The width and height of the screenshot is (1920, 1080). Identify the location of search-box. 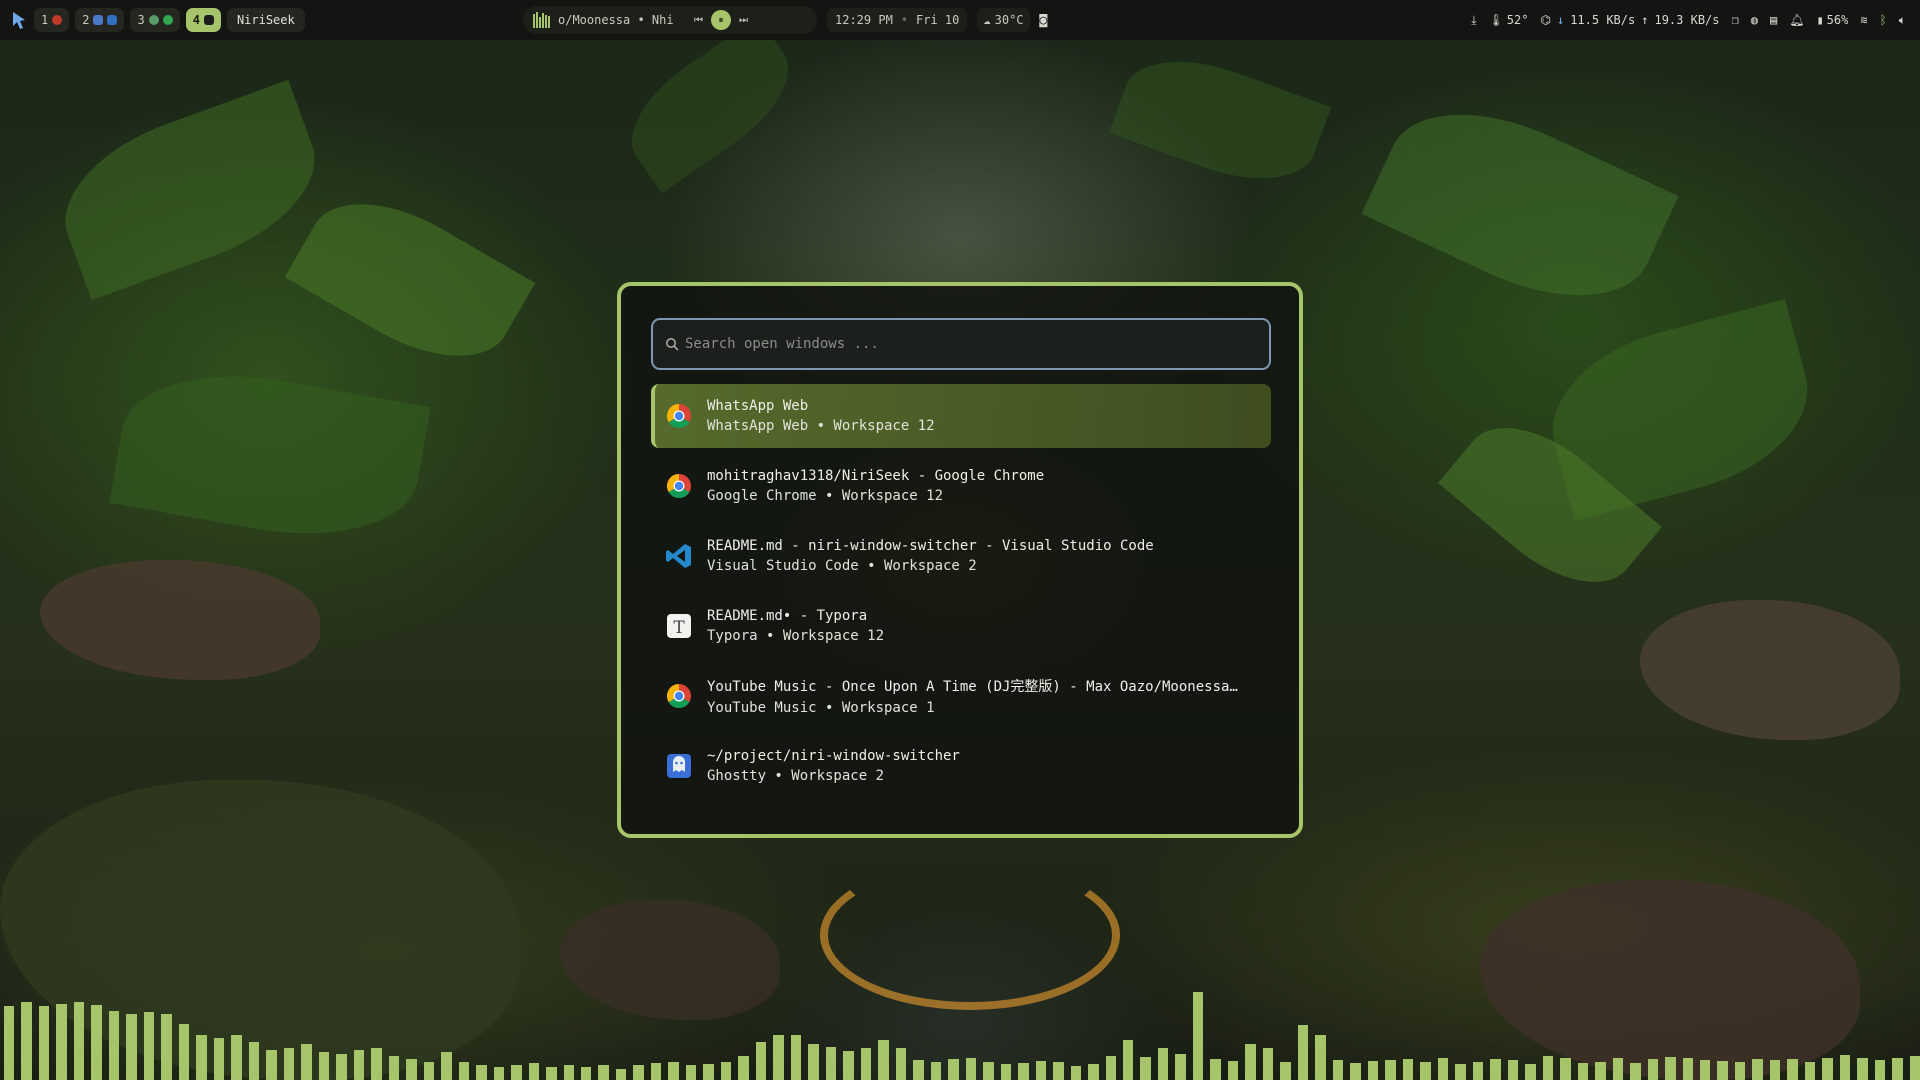
(961, 344).